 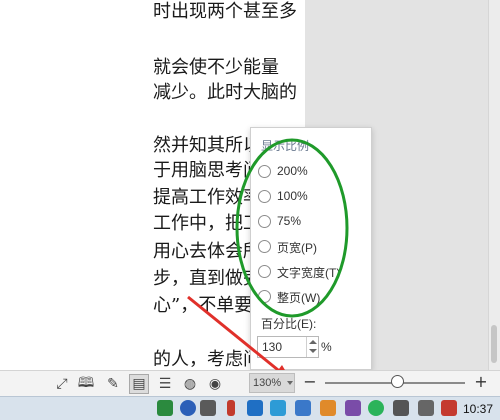 What do you see at coordinates (255, 408) in the screenshot?
I see `box-icon` at bounding box center [255, 408].